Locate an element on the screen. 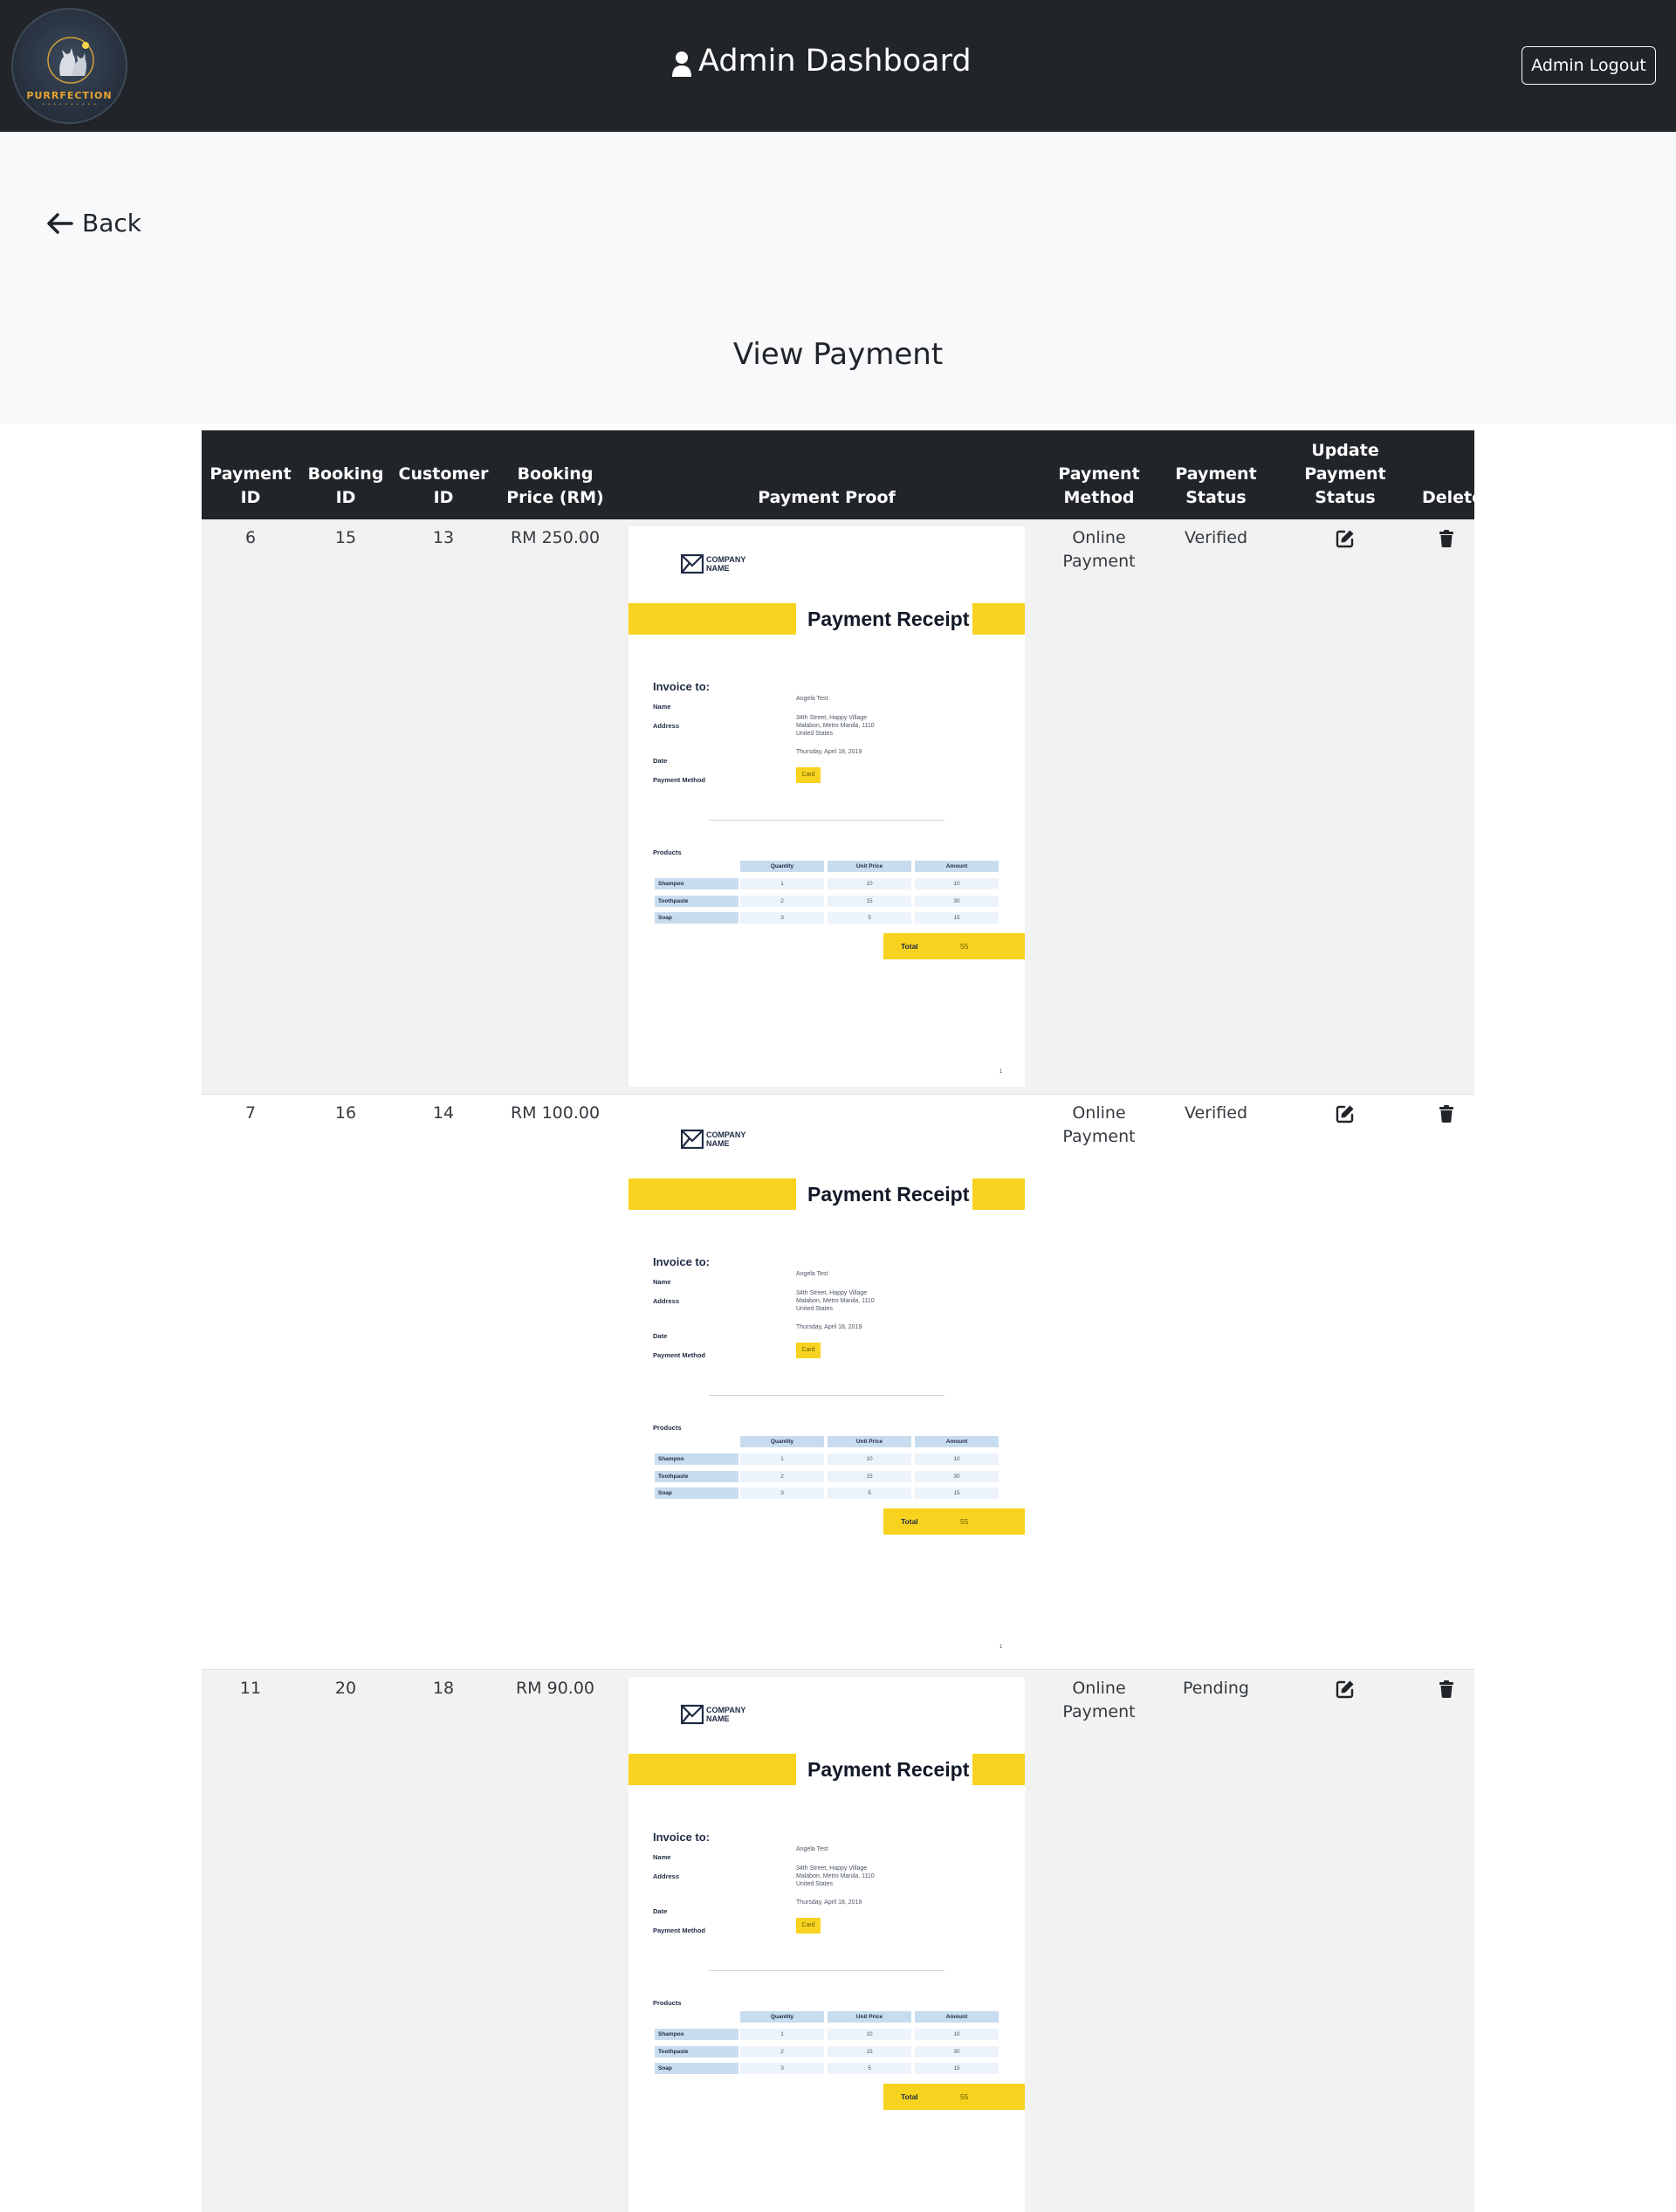 The height and width of the screenshot is (2212, 1676). col-header-booking-id: Booking ID is located at coordinates (345, 475).